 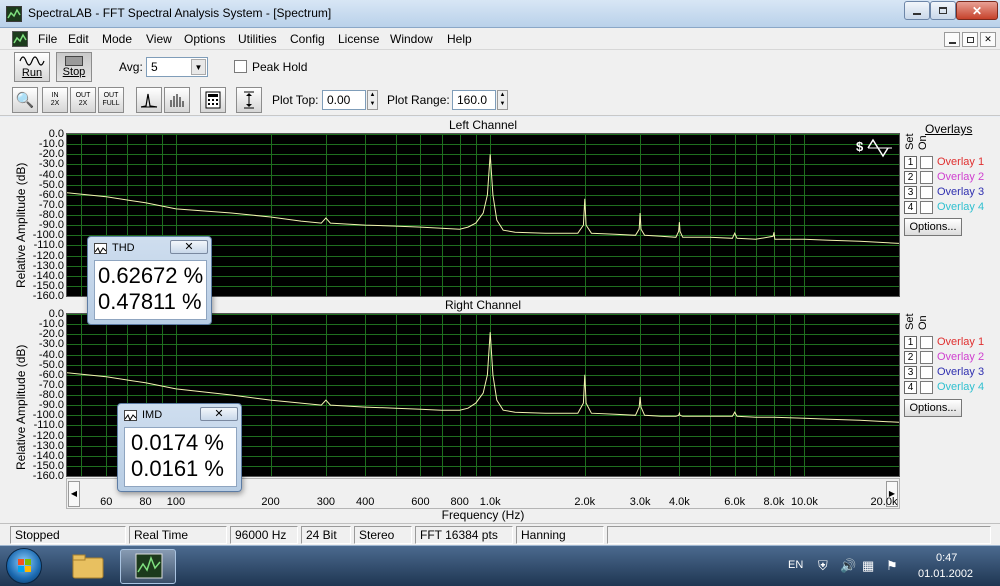 I want to click on status-empty, so click(x=799, y=535).